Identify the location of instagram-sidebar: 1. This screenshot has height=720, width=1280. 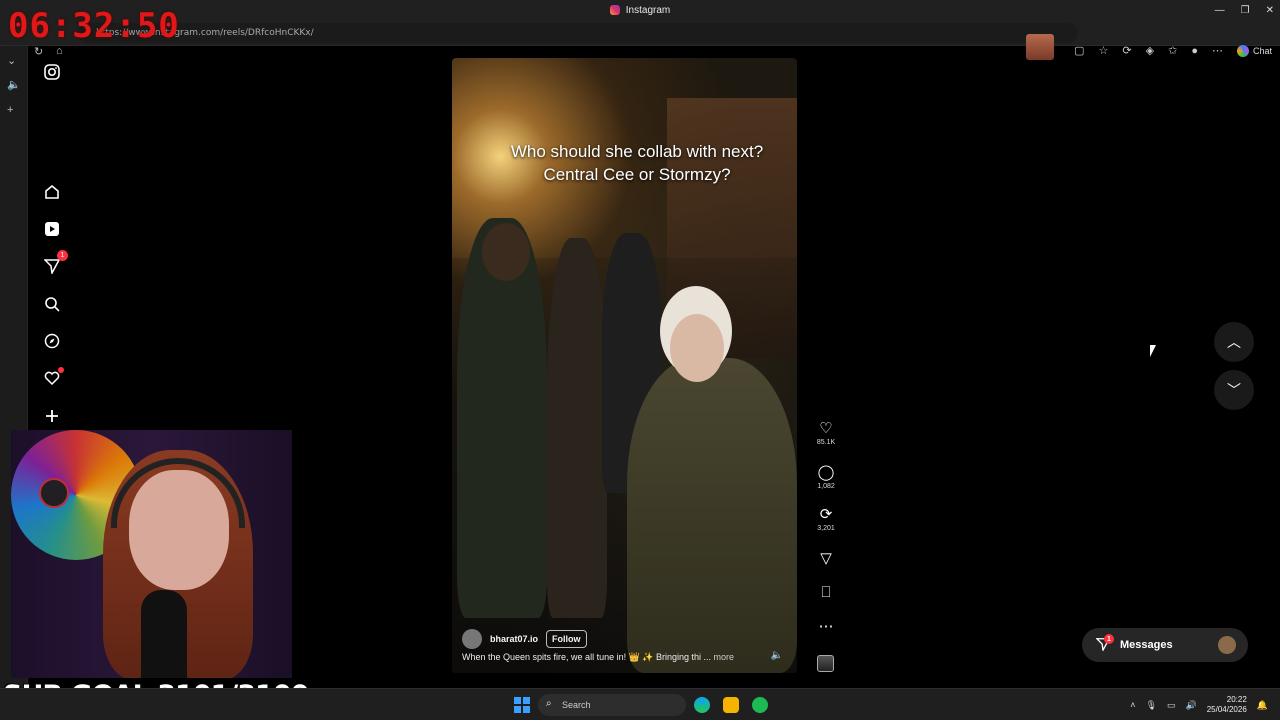
(53, 236).